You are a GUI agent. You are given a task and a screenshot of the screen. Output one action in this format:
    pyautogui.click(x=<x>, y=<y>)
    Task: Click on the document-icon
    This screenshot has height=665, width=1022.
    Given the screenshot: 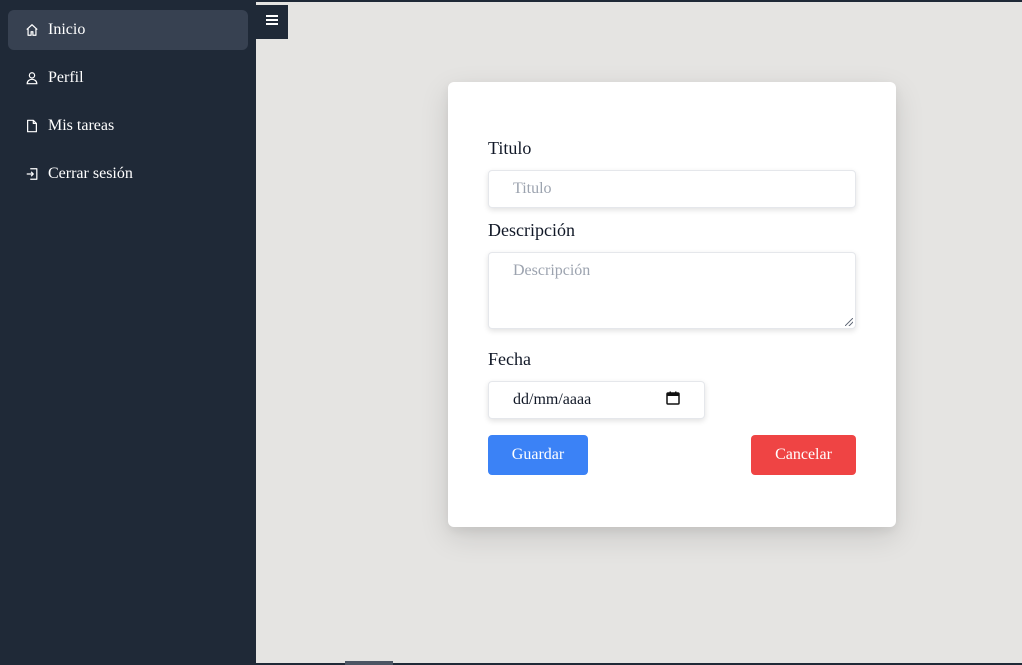 What is the action you would take?
    pyautogui.click(x=32, y=126)
    